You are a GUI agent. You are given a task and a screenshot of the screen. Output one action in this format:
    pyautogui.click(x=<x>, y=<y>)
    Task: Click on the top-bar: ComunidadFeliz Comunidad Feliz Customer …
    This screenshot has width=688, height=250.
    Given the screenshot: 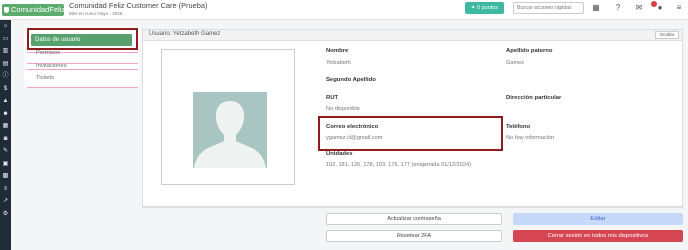 What is the action you would take?
    pyautogui.click(x=344, y=10)
    